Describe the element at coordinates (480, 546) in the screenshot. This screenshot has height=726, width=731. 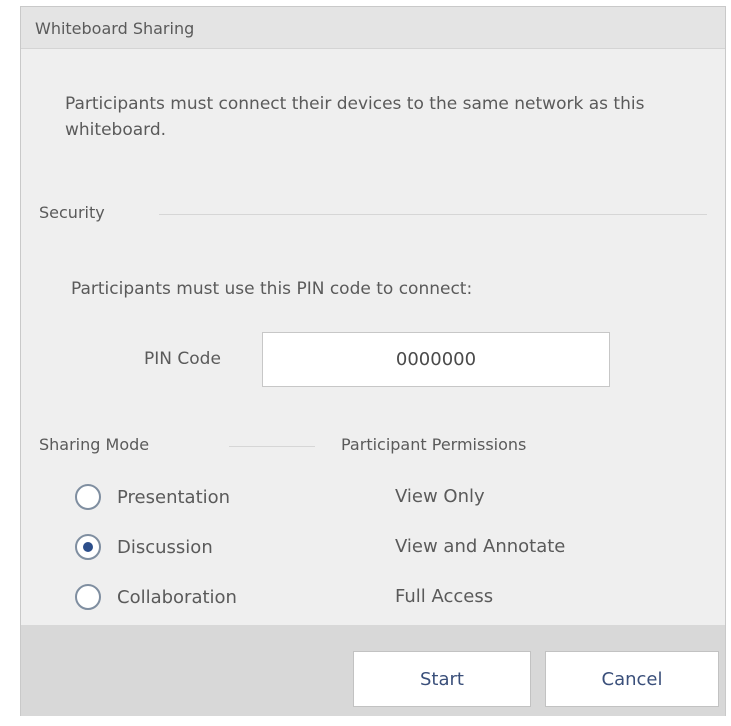
I see `permission-view-and-annotate: View and Annotate` at that location.